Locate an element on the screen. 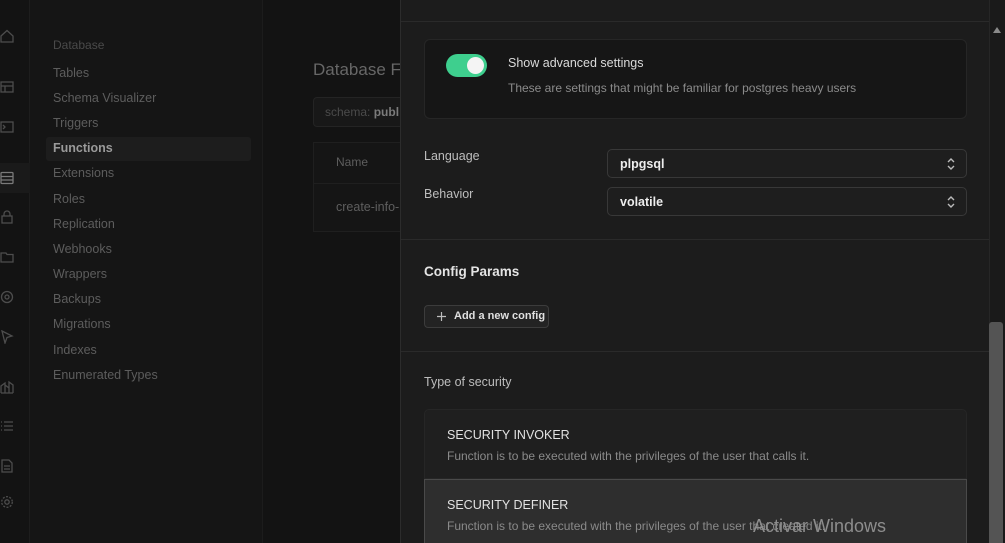 The width and height of the screenshot is (1005, 543). panel-header-divider is located at coordinates (695, 21).